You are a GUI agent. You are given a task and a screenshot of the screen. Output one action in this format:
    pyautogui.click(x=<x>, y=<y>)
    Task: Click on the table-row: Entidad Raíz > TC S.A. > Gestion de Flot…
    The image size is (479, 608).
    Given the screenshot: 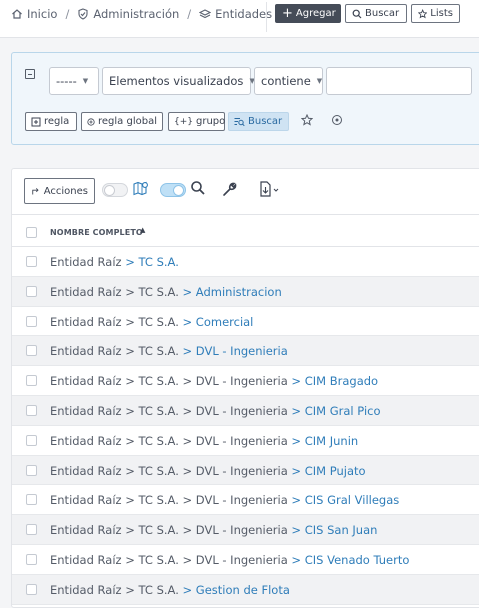 What is the action you would take?
    pyautogui.click(x=245, y=589)
    